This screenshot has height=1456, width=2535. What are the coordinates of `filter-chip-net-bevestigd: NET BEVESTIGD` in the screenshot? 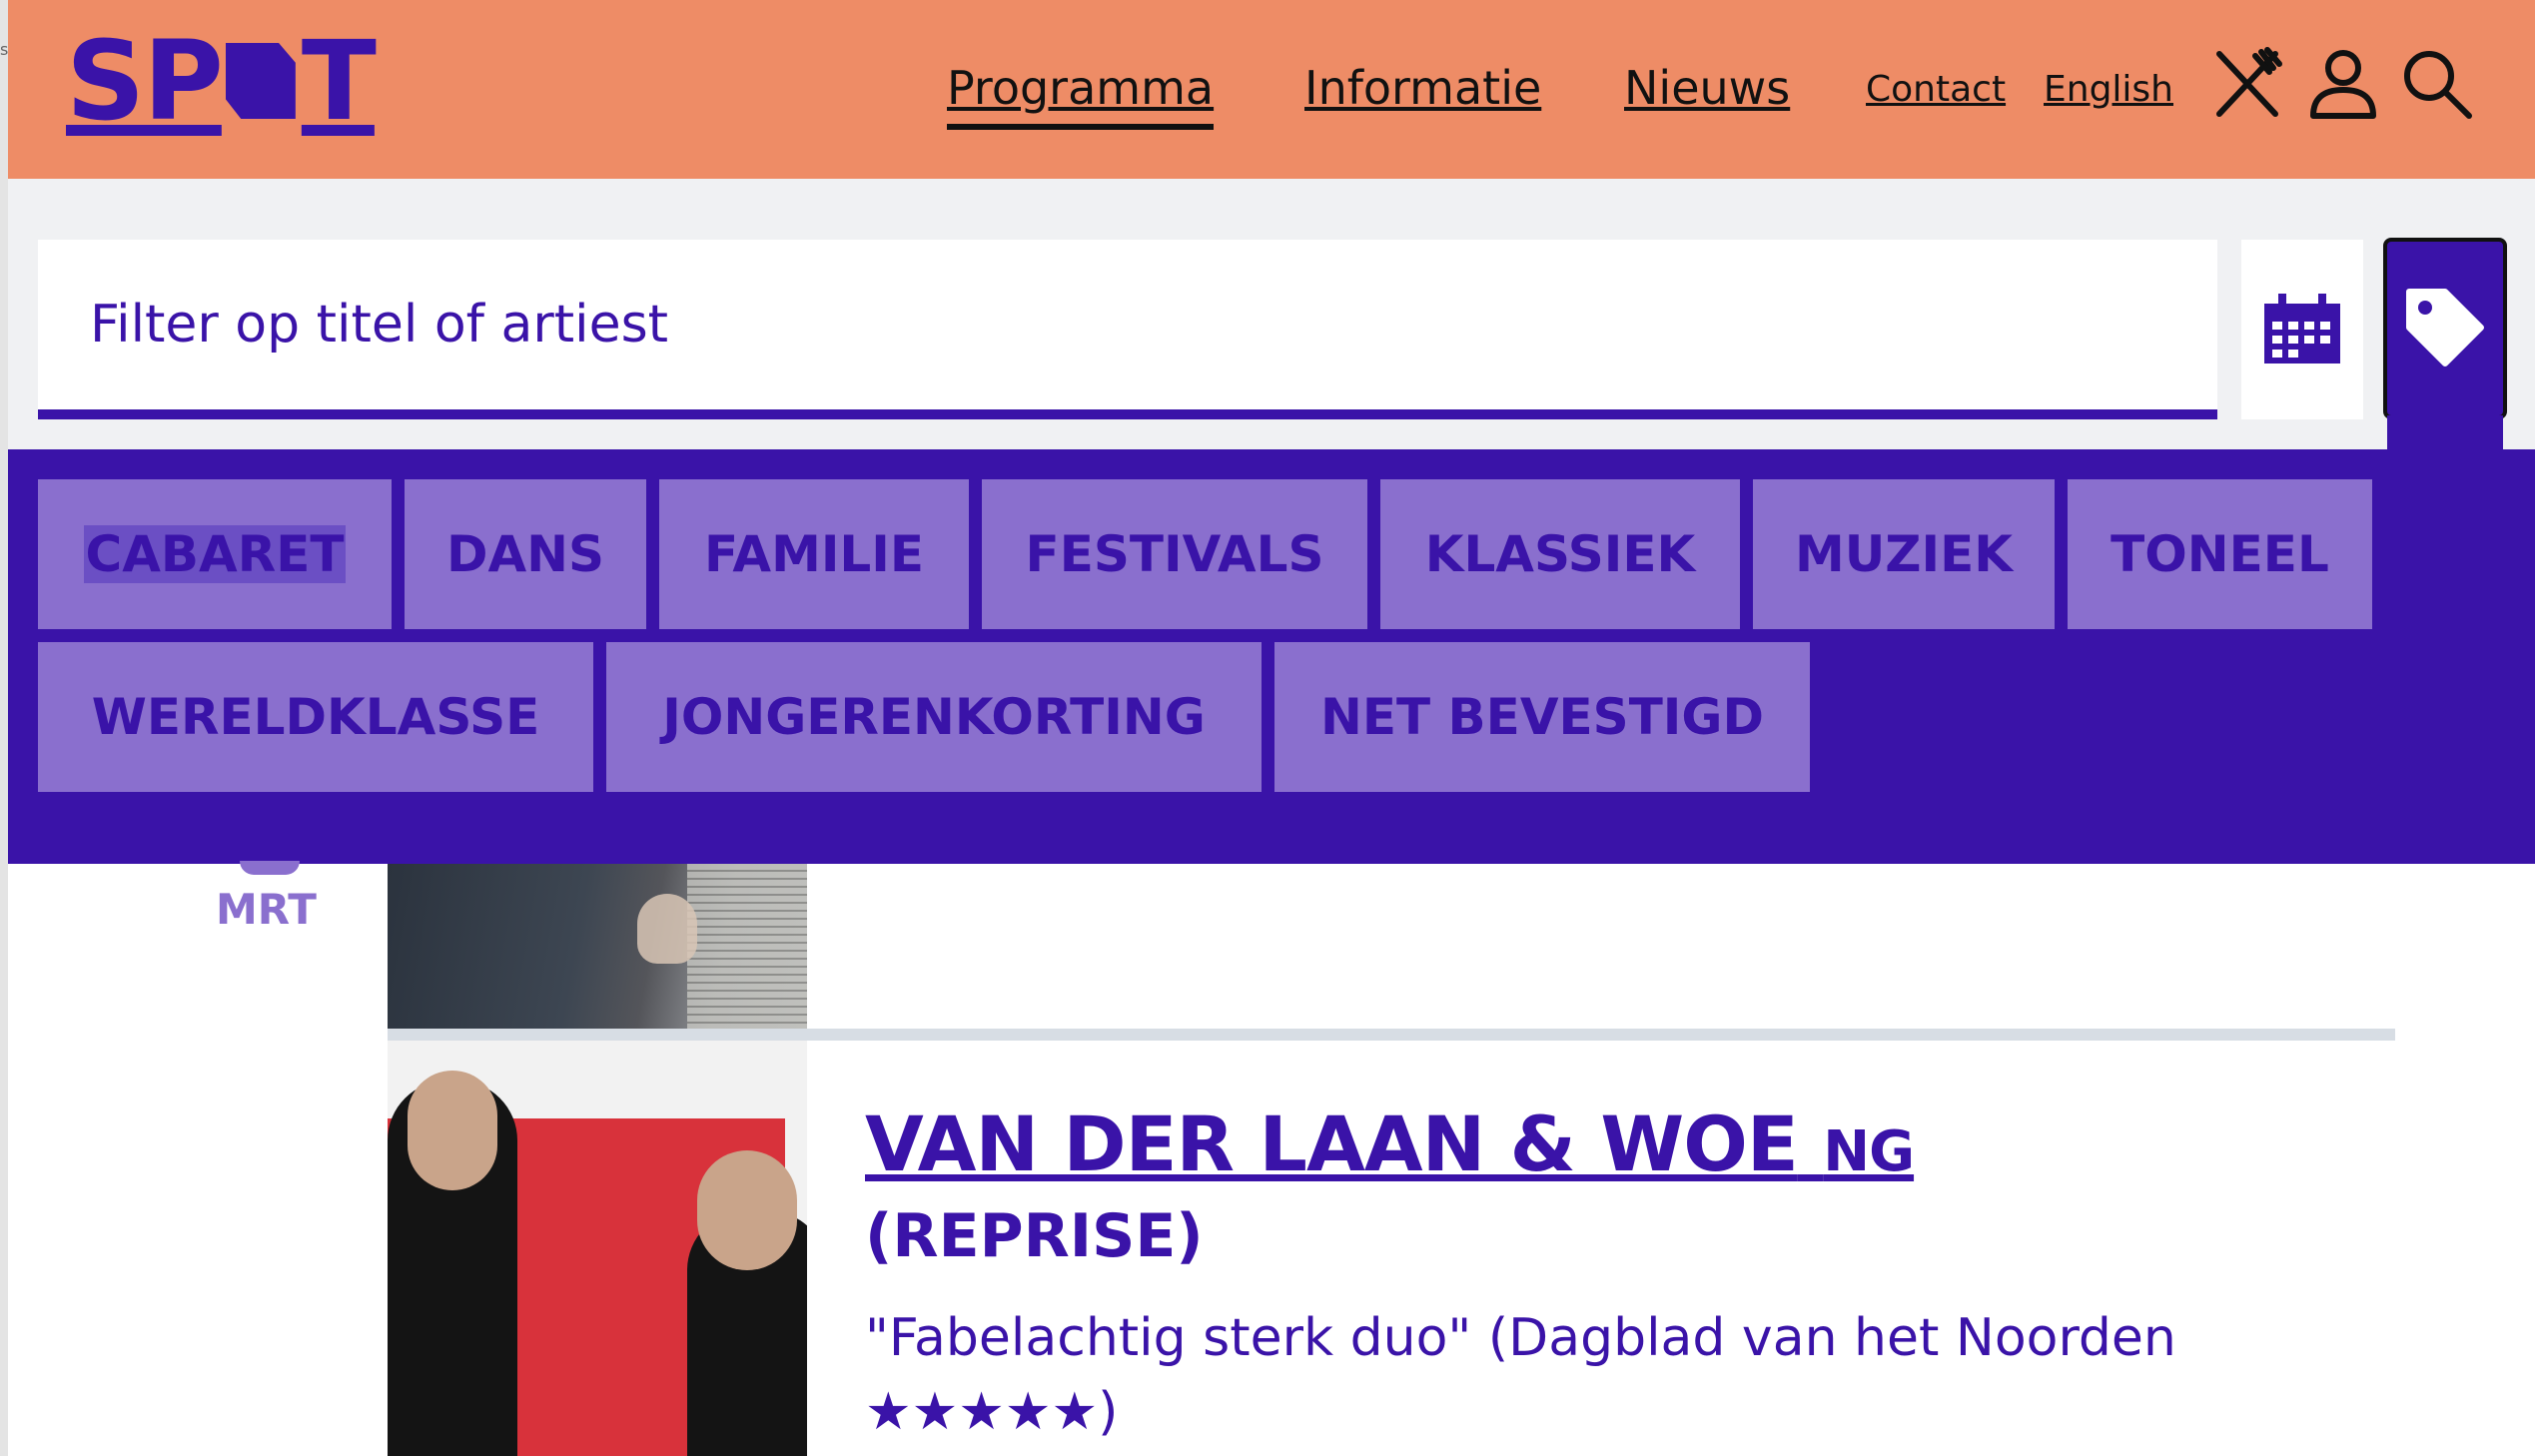 It's located at (1542, 717).